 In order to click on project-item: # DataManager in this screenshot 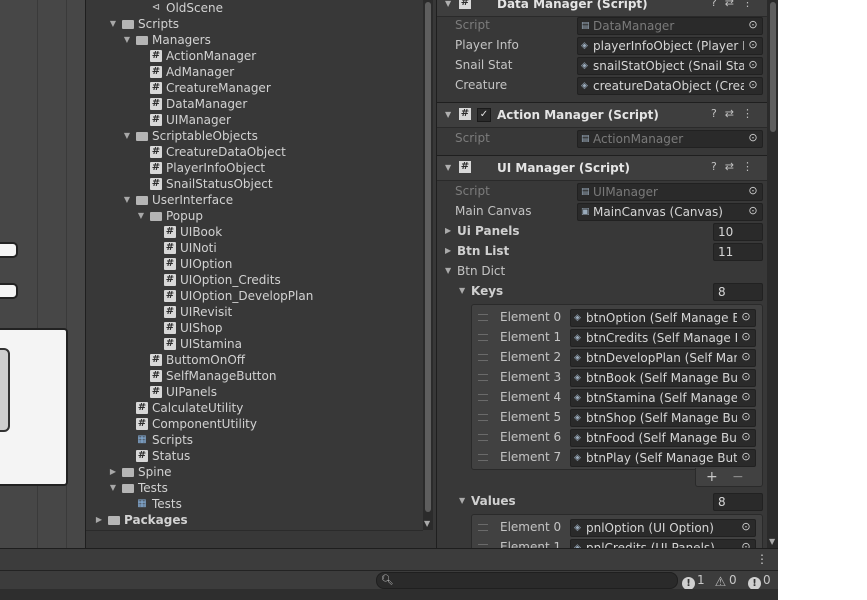, I will do `click(254, 104)`.